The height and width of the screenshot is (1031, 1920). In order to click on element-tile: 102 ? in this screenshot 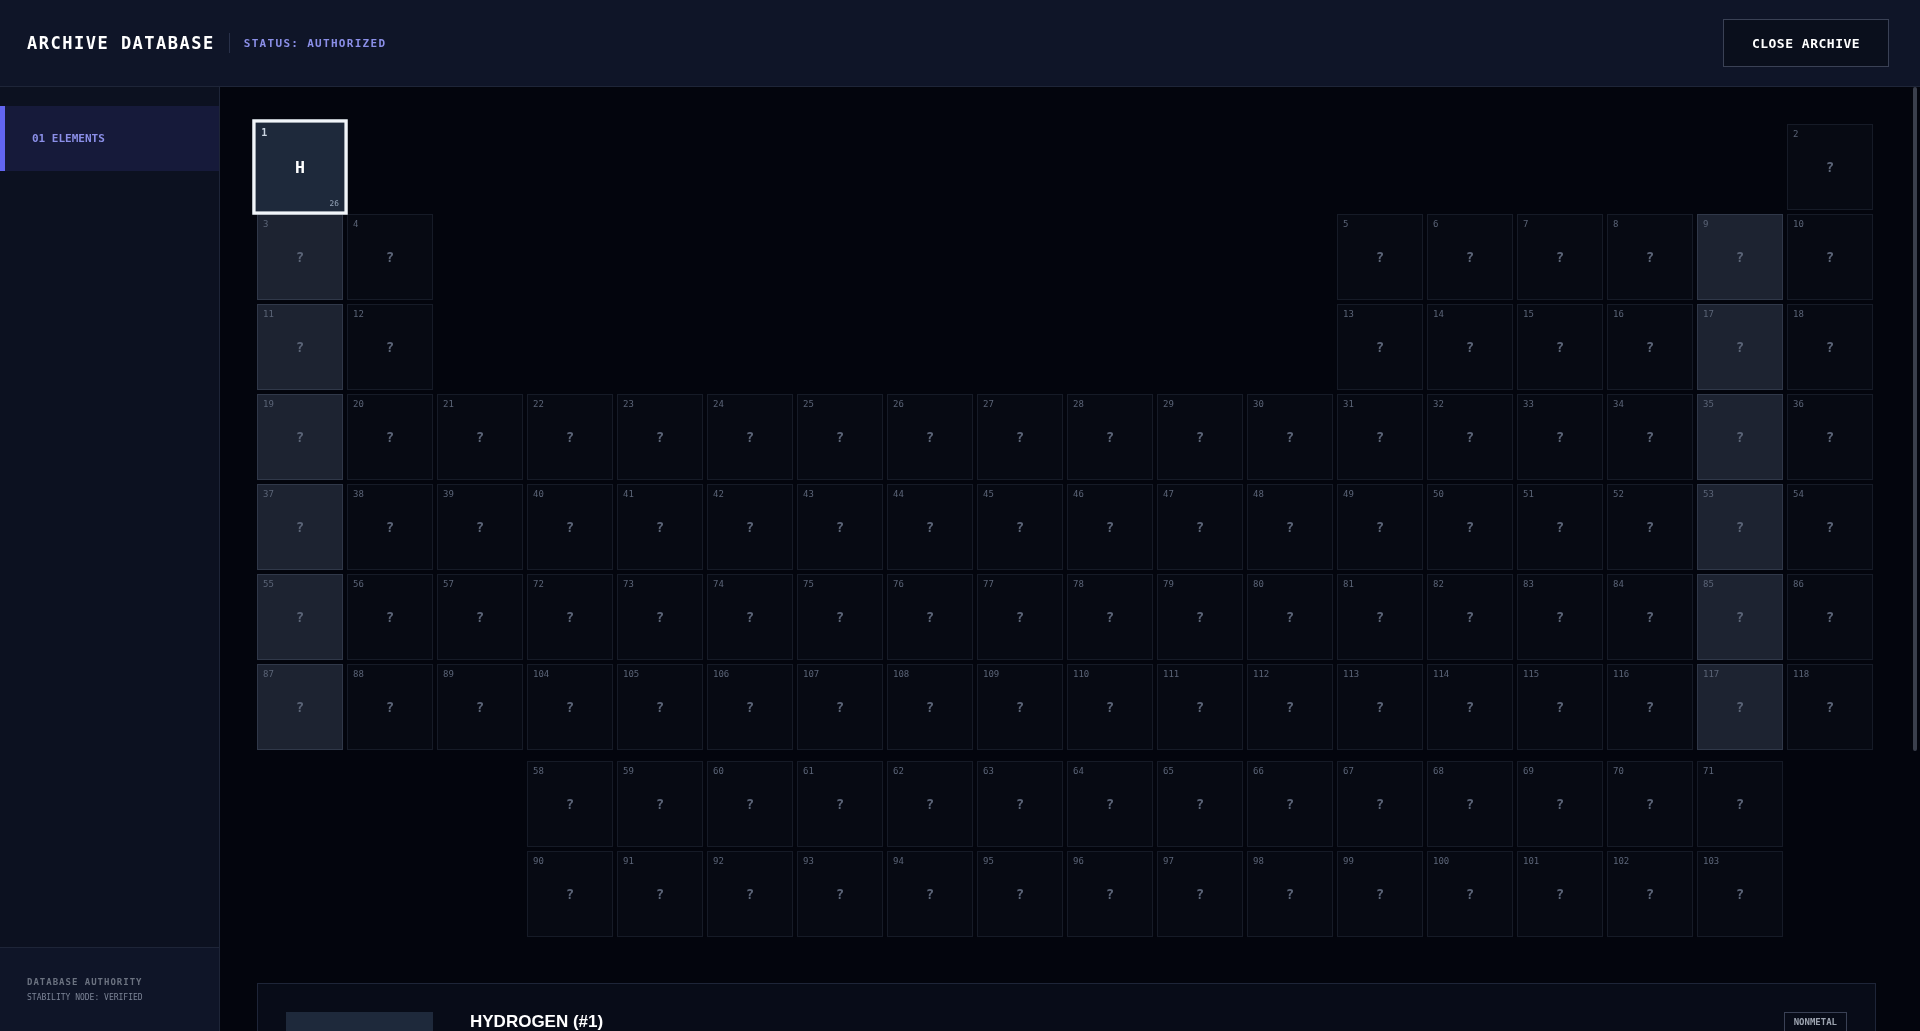, I will do `click(1650, 894)`.